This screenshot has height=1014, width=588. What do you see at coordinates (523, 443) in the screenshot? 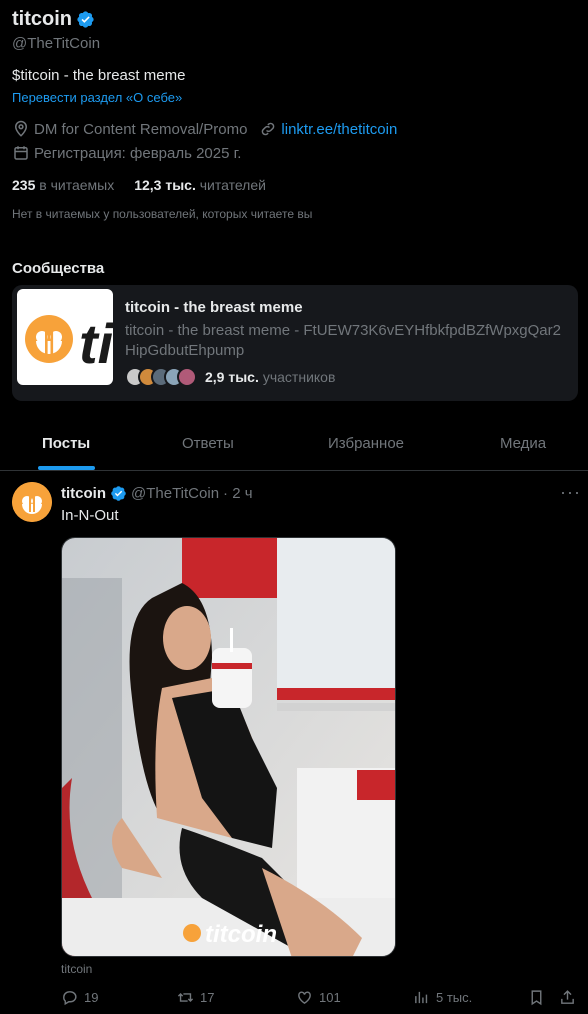
I see `tab-media: Медиа` at bounding box center [523, 443].